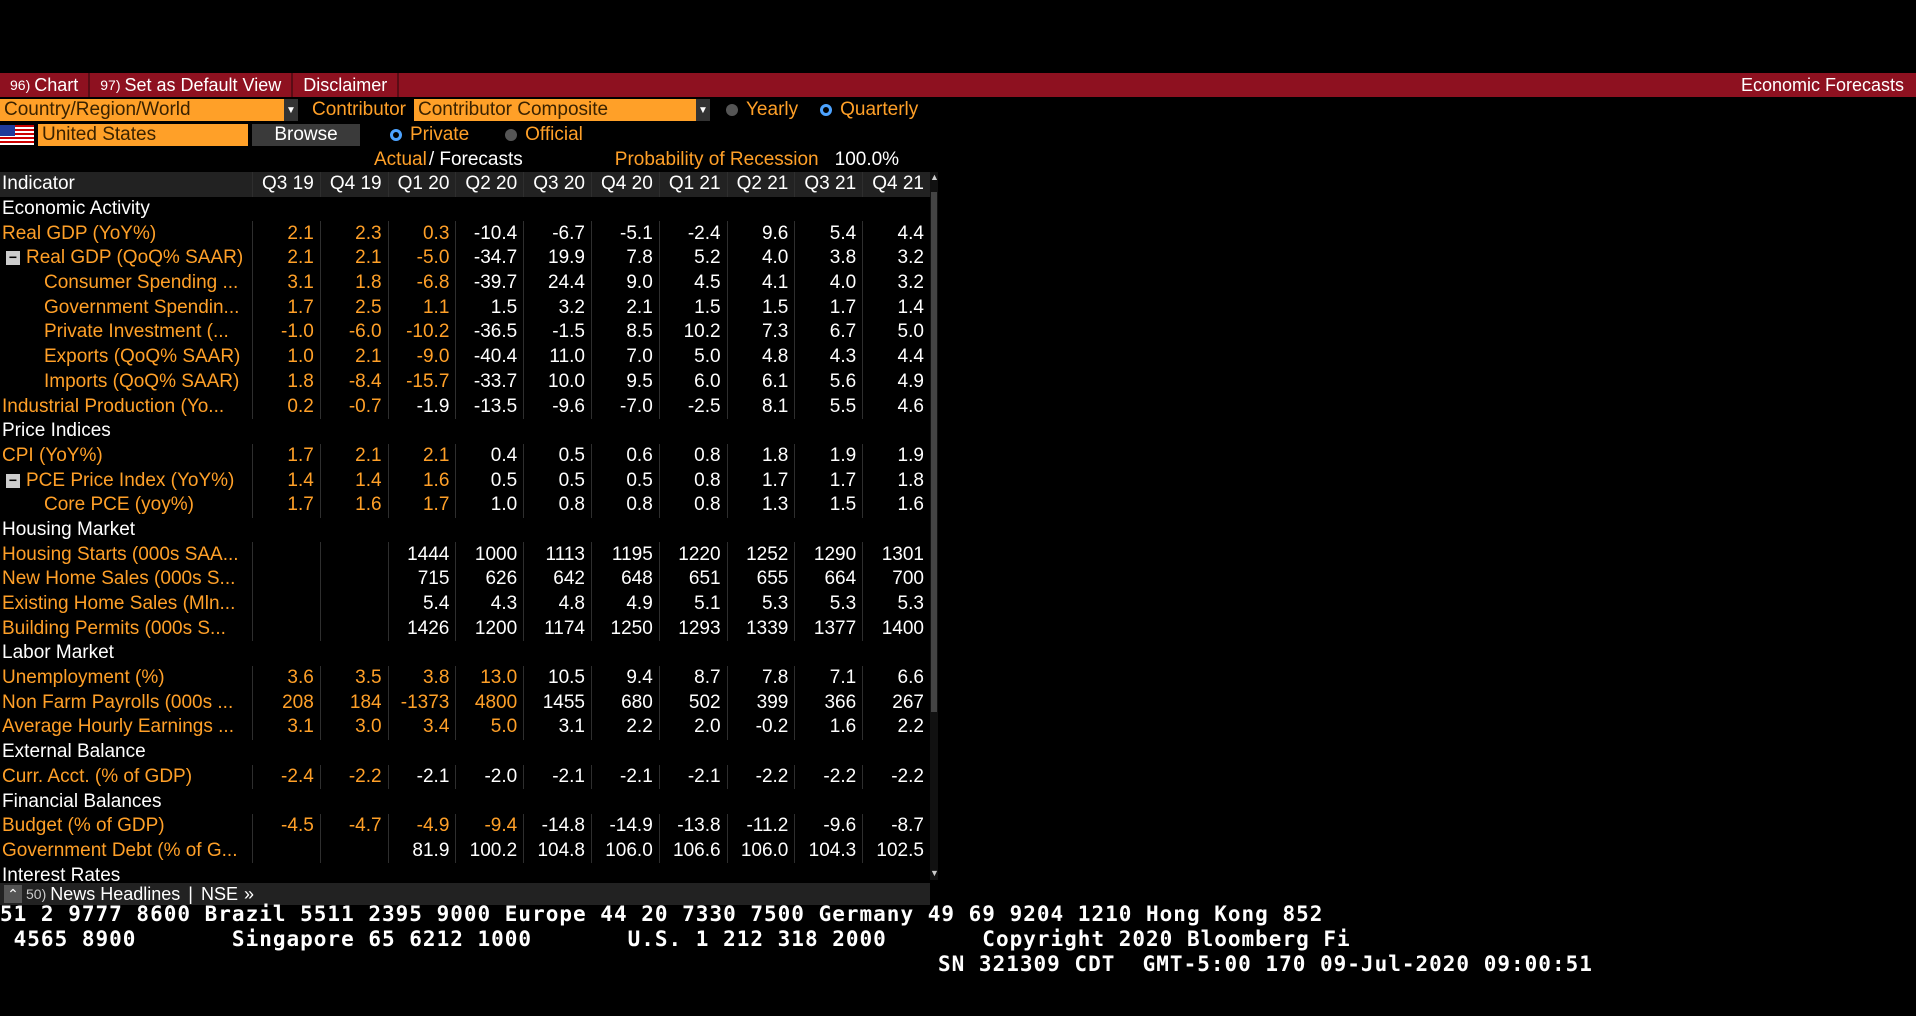 The width and height of the screenshot is (1916, 1016). What do you see at coordinates (489, 629) in the screenshot?
I see `table-cell: 1200` at bounding box center [489, 629].